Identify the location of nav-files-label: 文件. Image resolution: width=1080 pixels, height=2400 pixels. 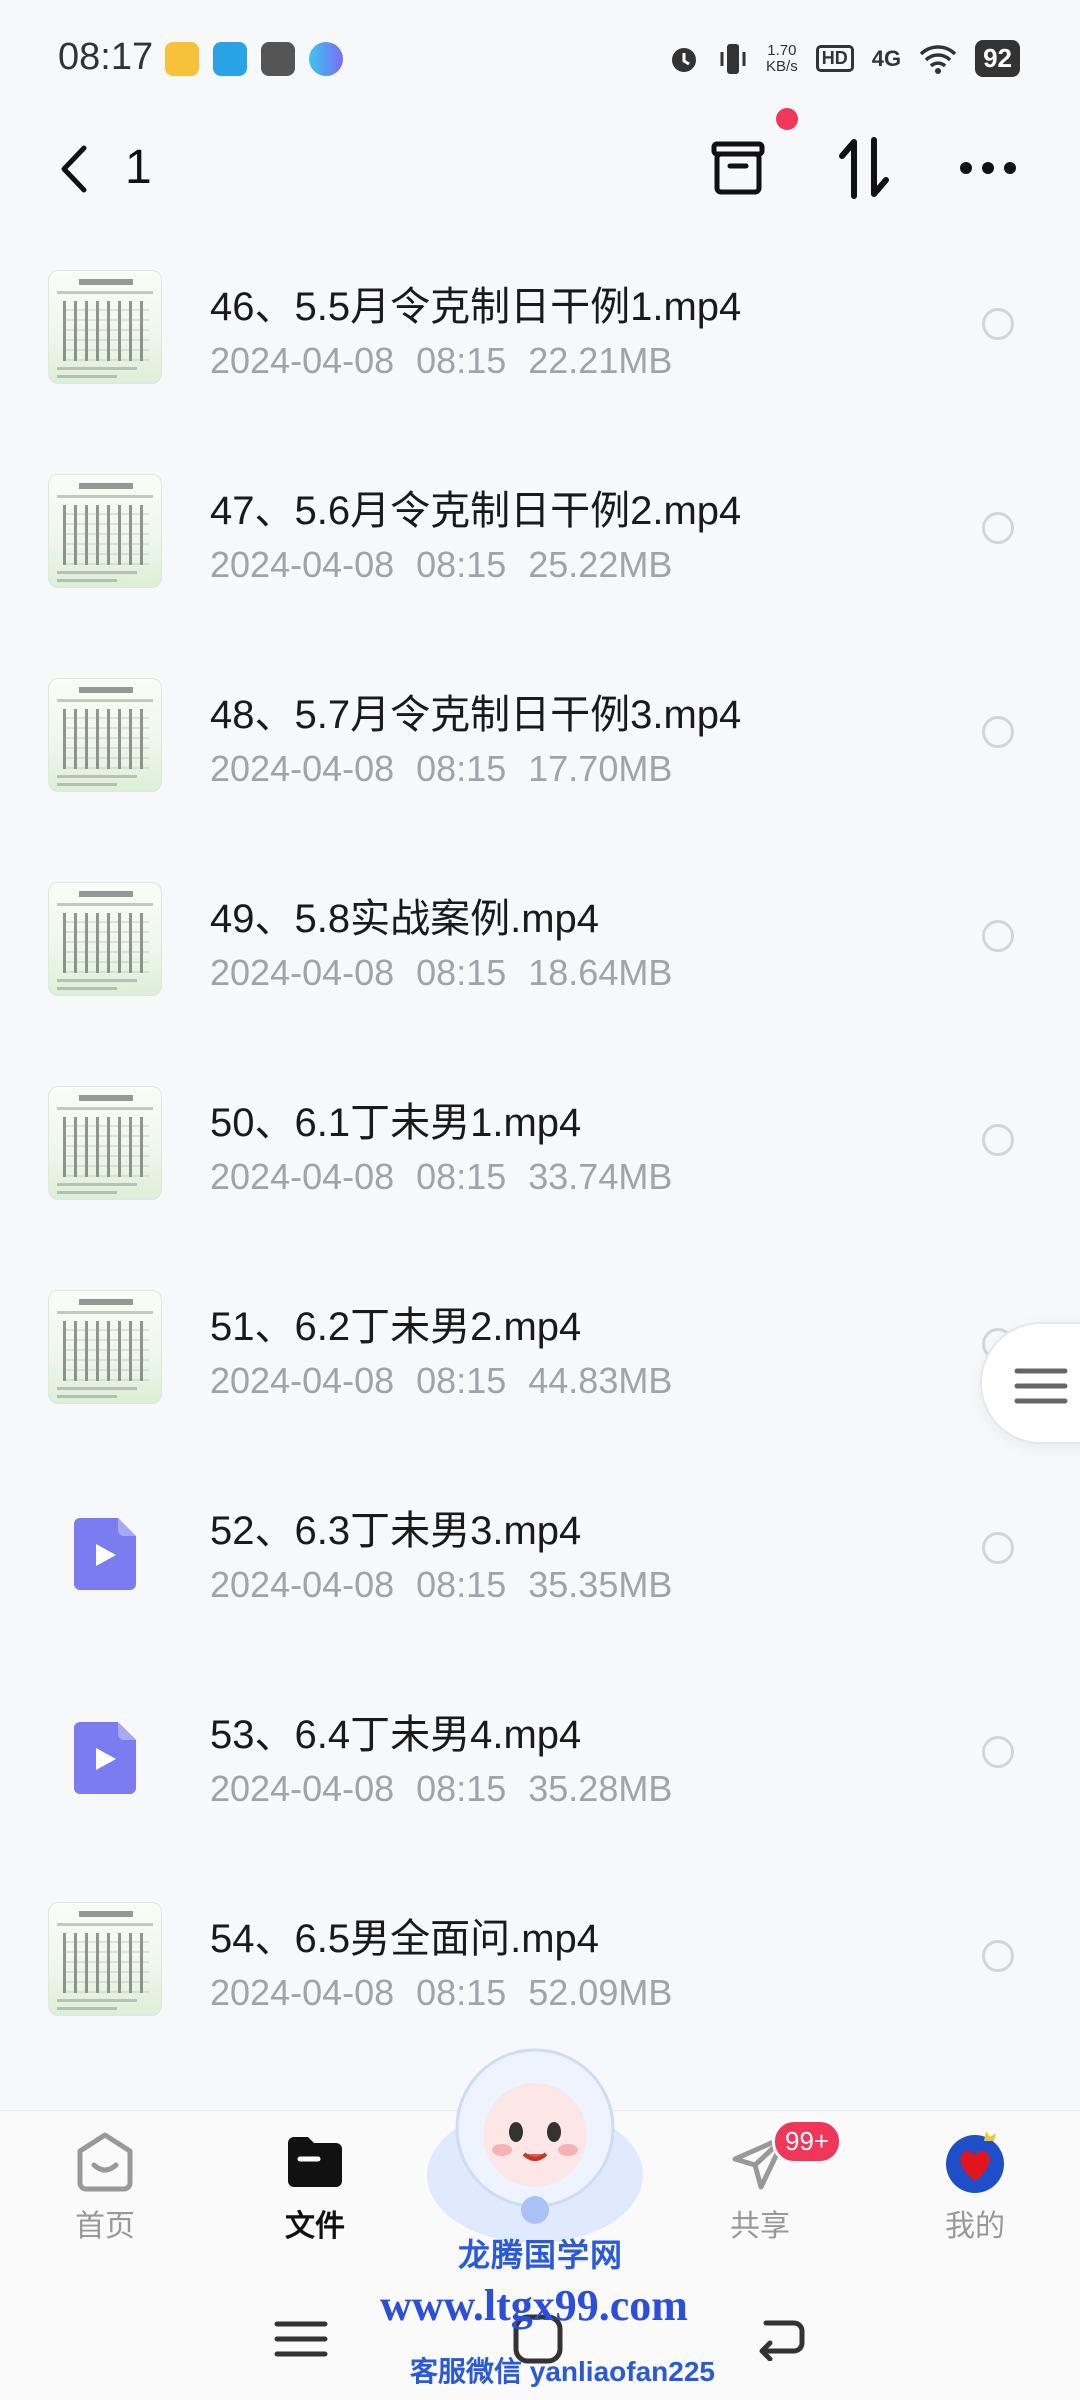
(315, 2226).